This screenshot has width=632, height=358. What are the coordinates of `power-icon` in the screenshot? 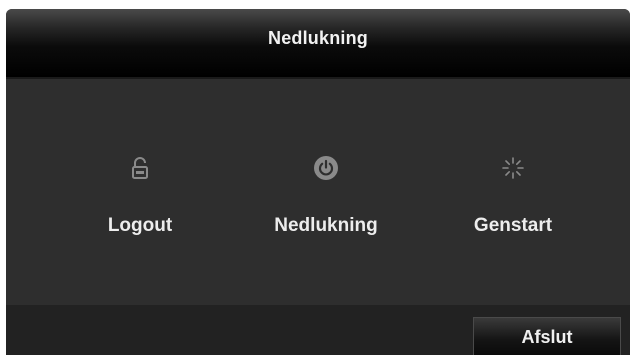 It's located at (326, 168).